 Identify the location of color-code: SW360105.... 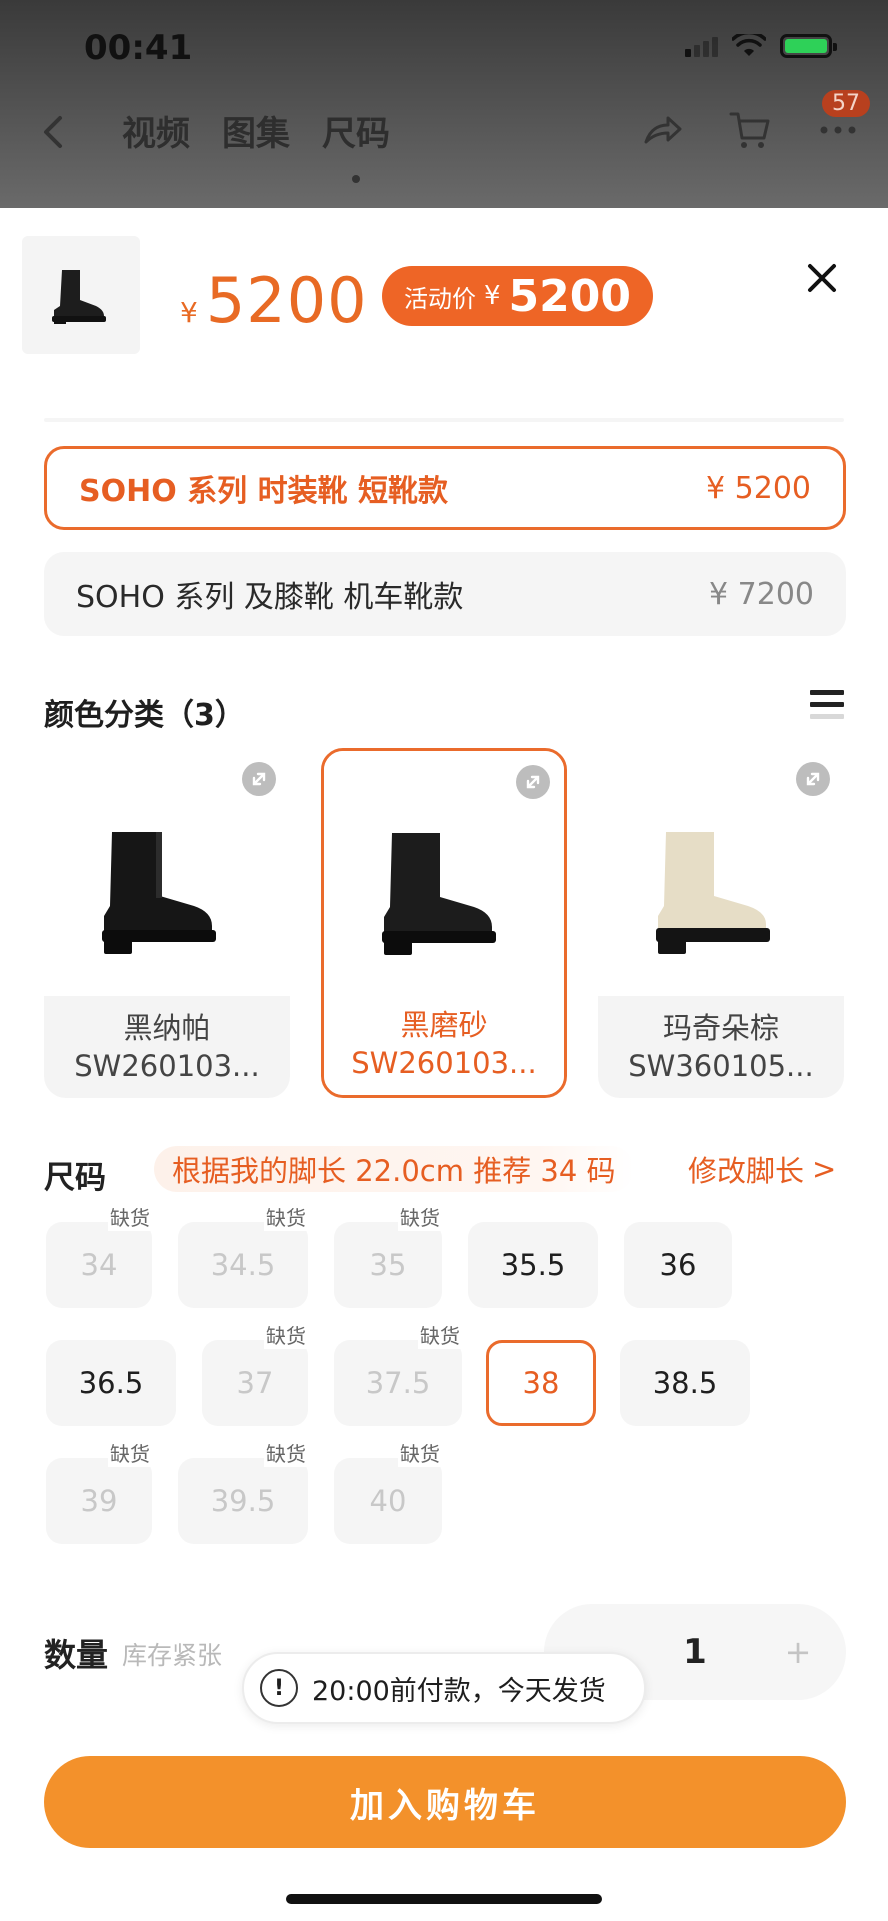
(721, 1066).